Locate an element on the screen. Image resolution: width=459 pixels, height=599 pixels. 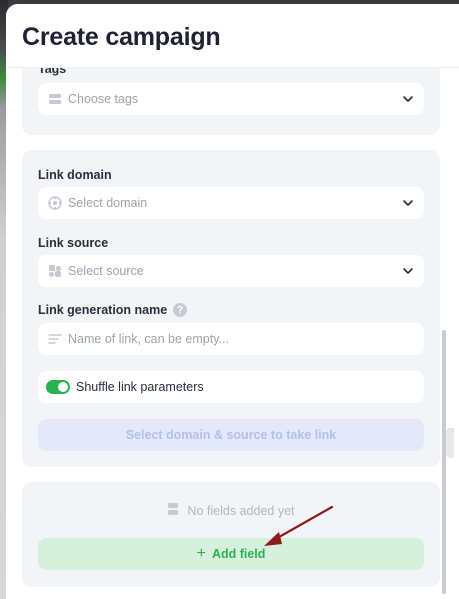
side-panel-handle is located at coordinates (450, 443).